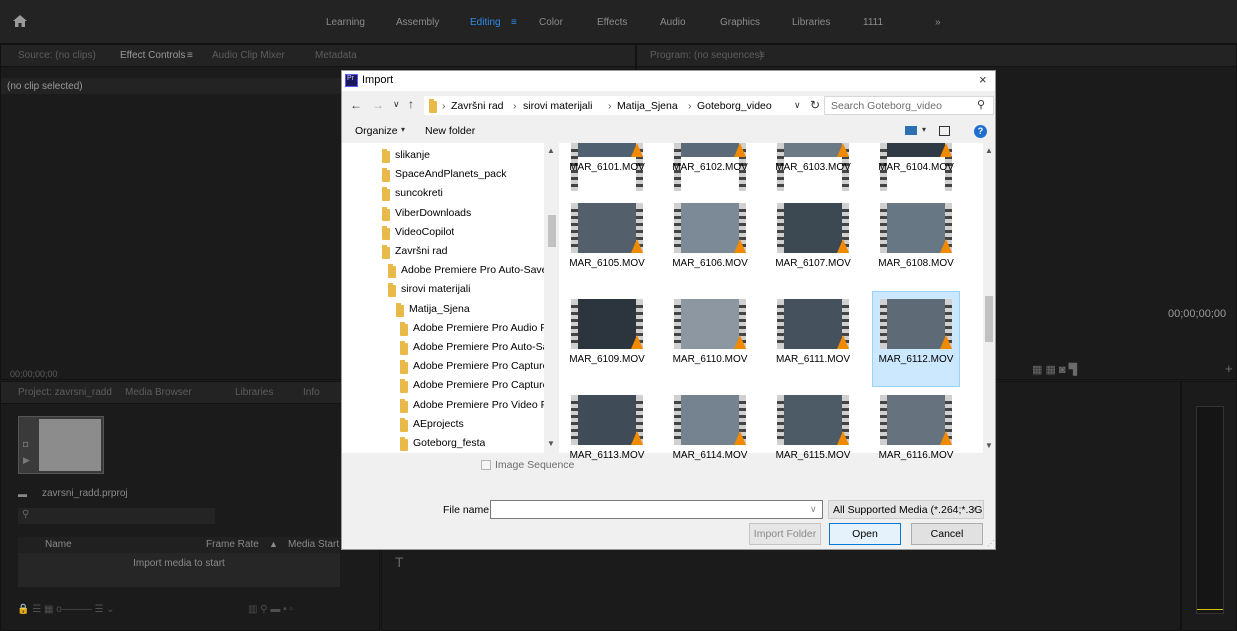  What do you see at coordinates (916, 455) in the screenshot?
I see `file-name-label: MAR_6116.MOV` at bounding box center [916, 455].